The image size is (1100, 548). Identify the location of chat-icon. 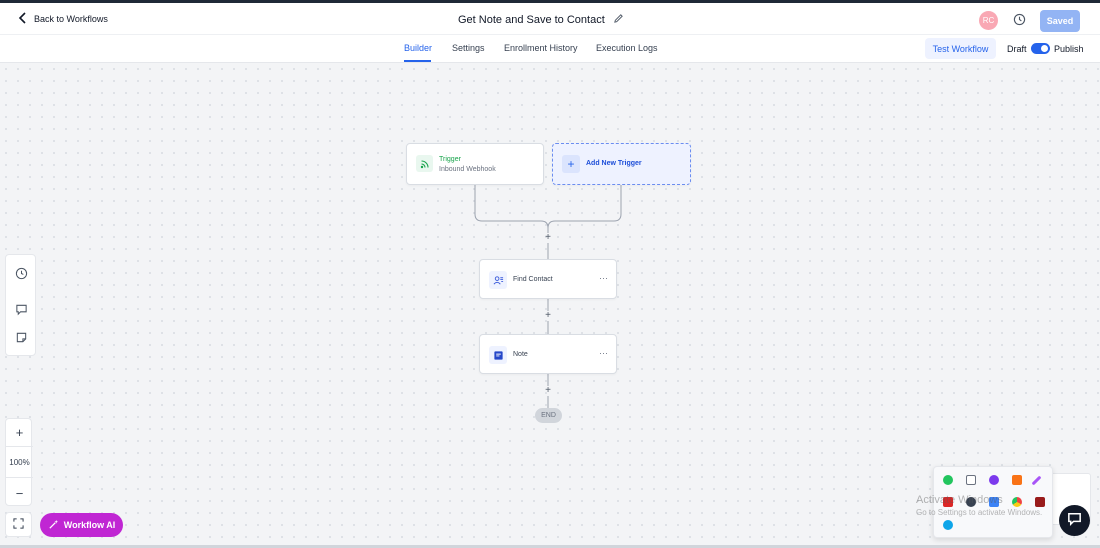
(1074, 521).